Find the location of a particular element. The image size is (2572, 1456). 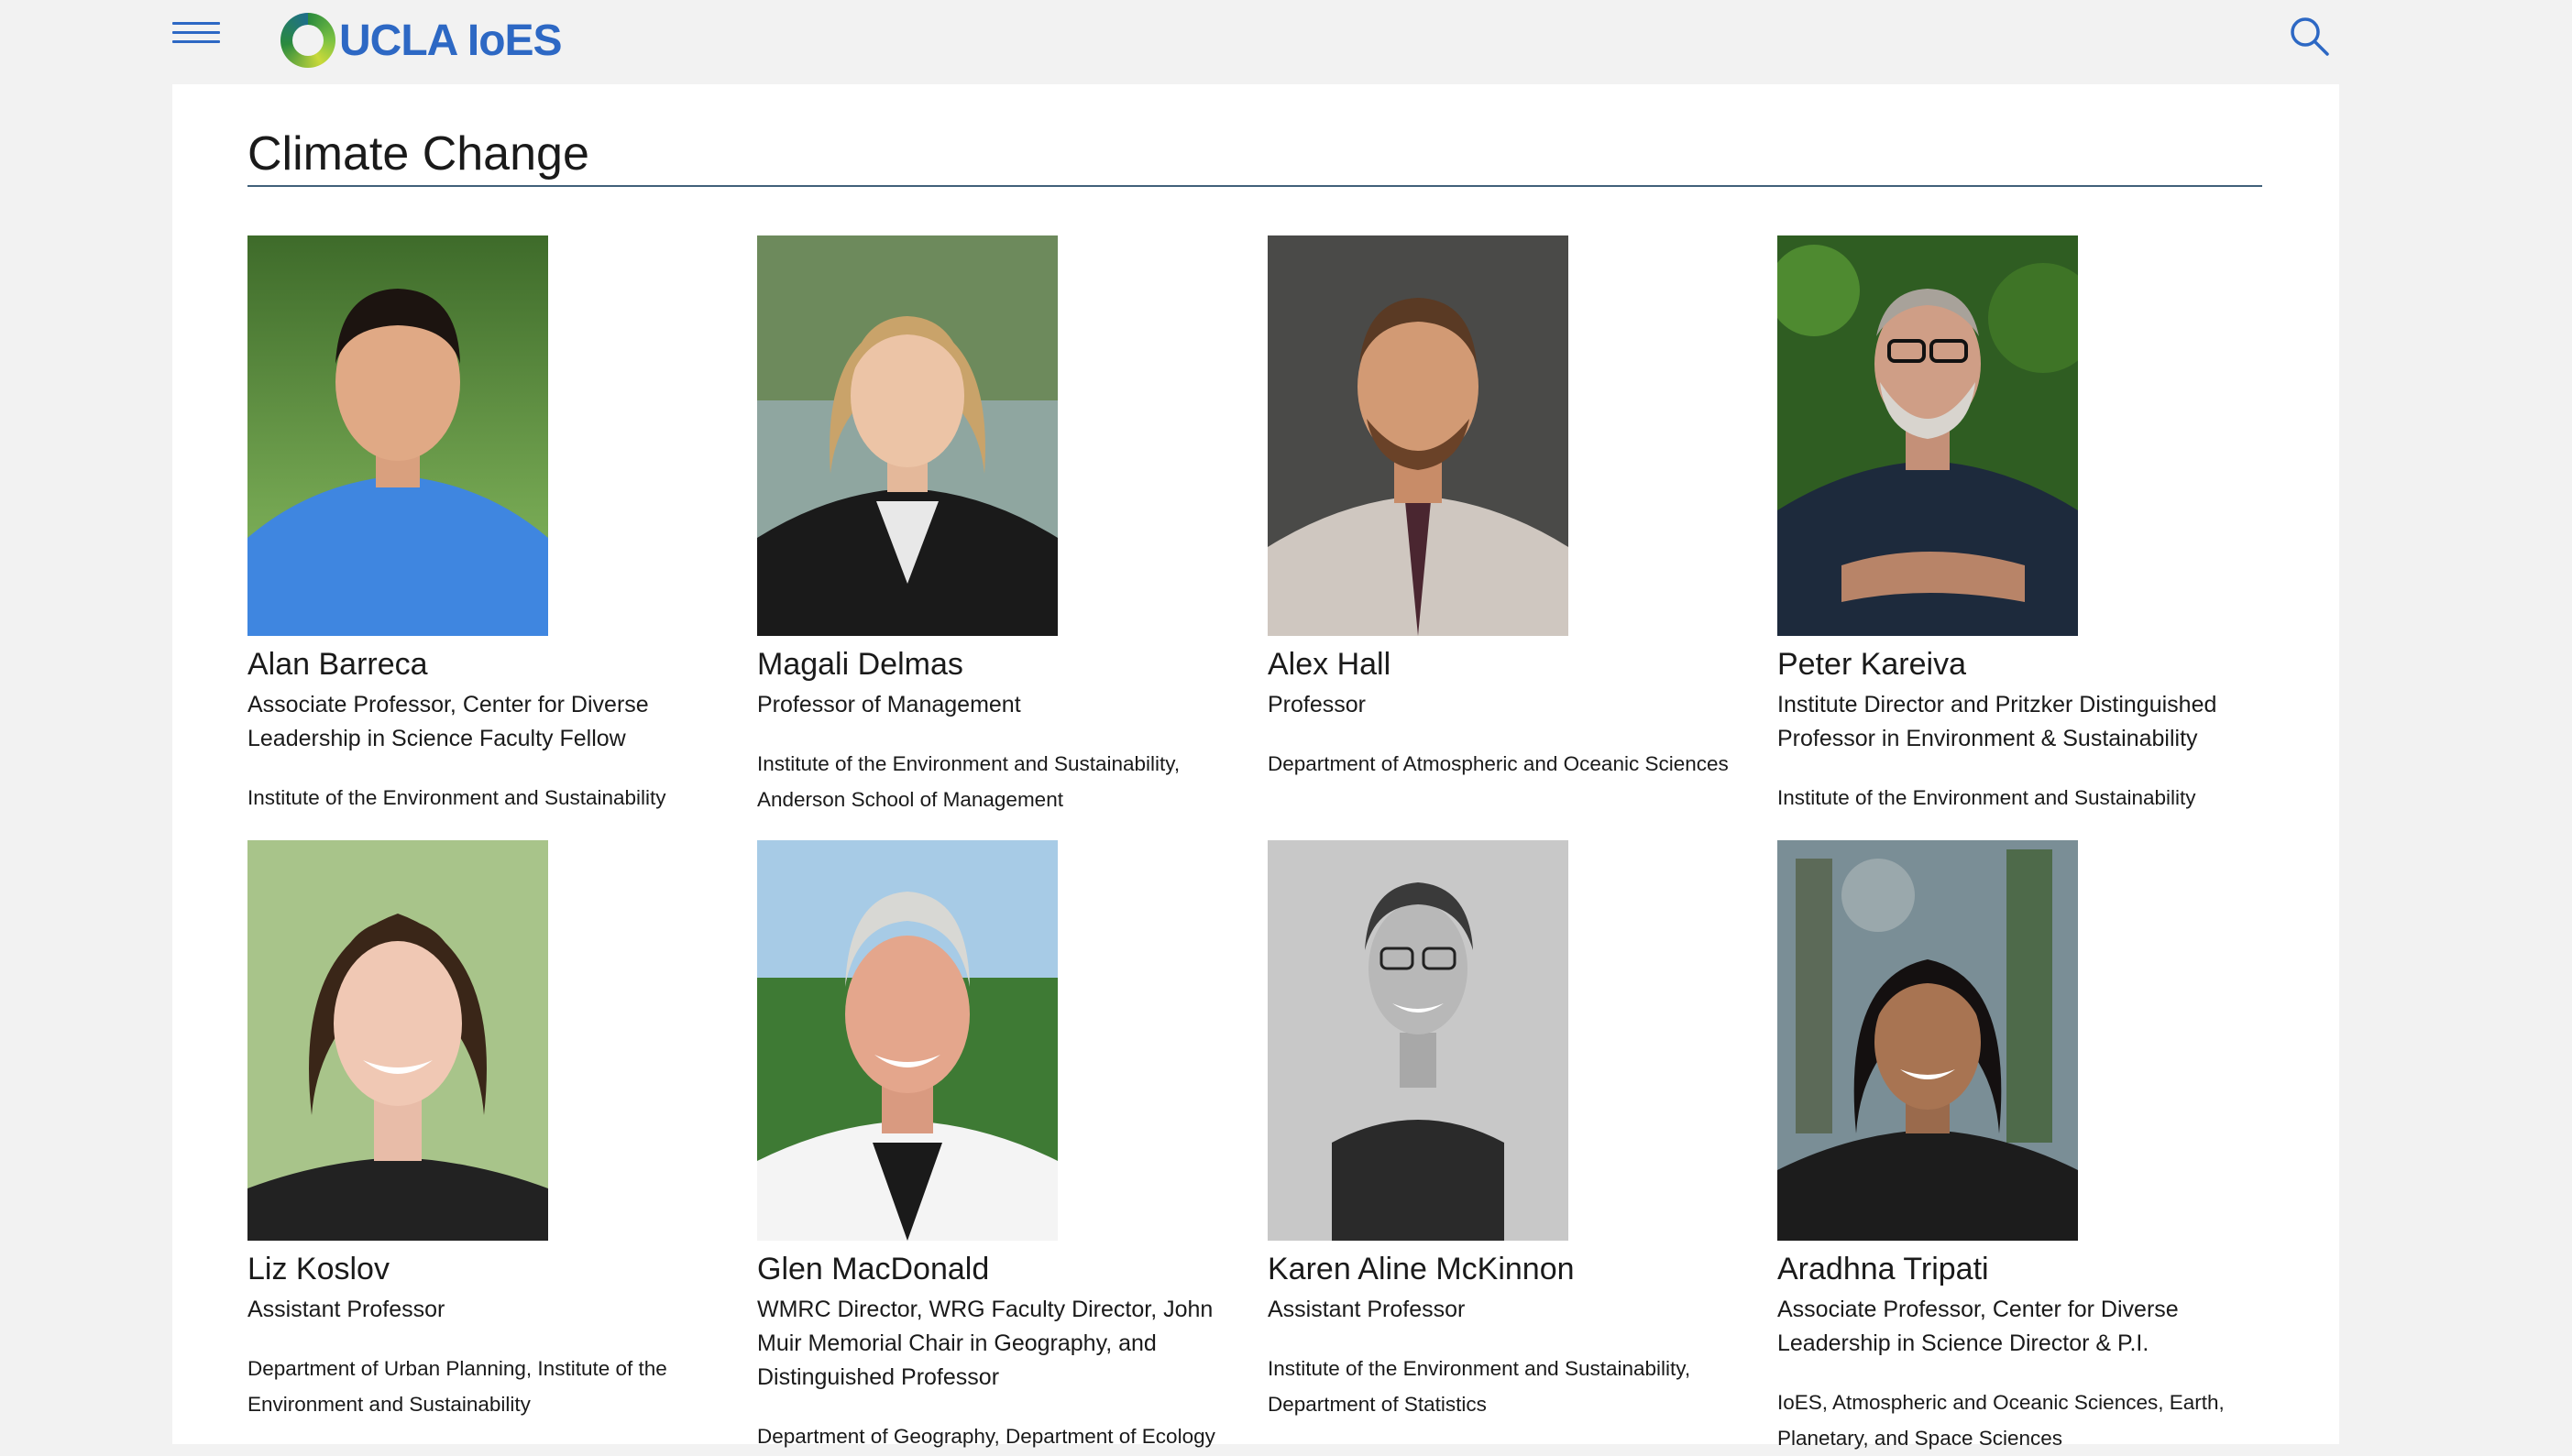

person-name: Magali Delmas is located at coordinates (995, 665).